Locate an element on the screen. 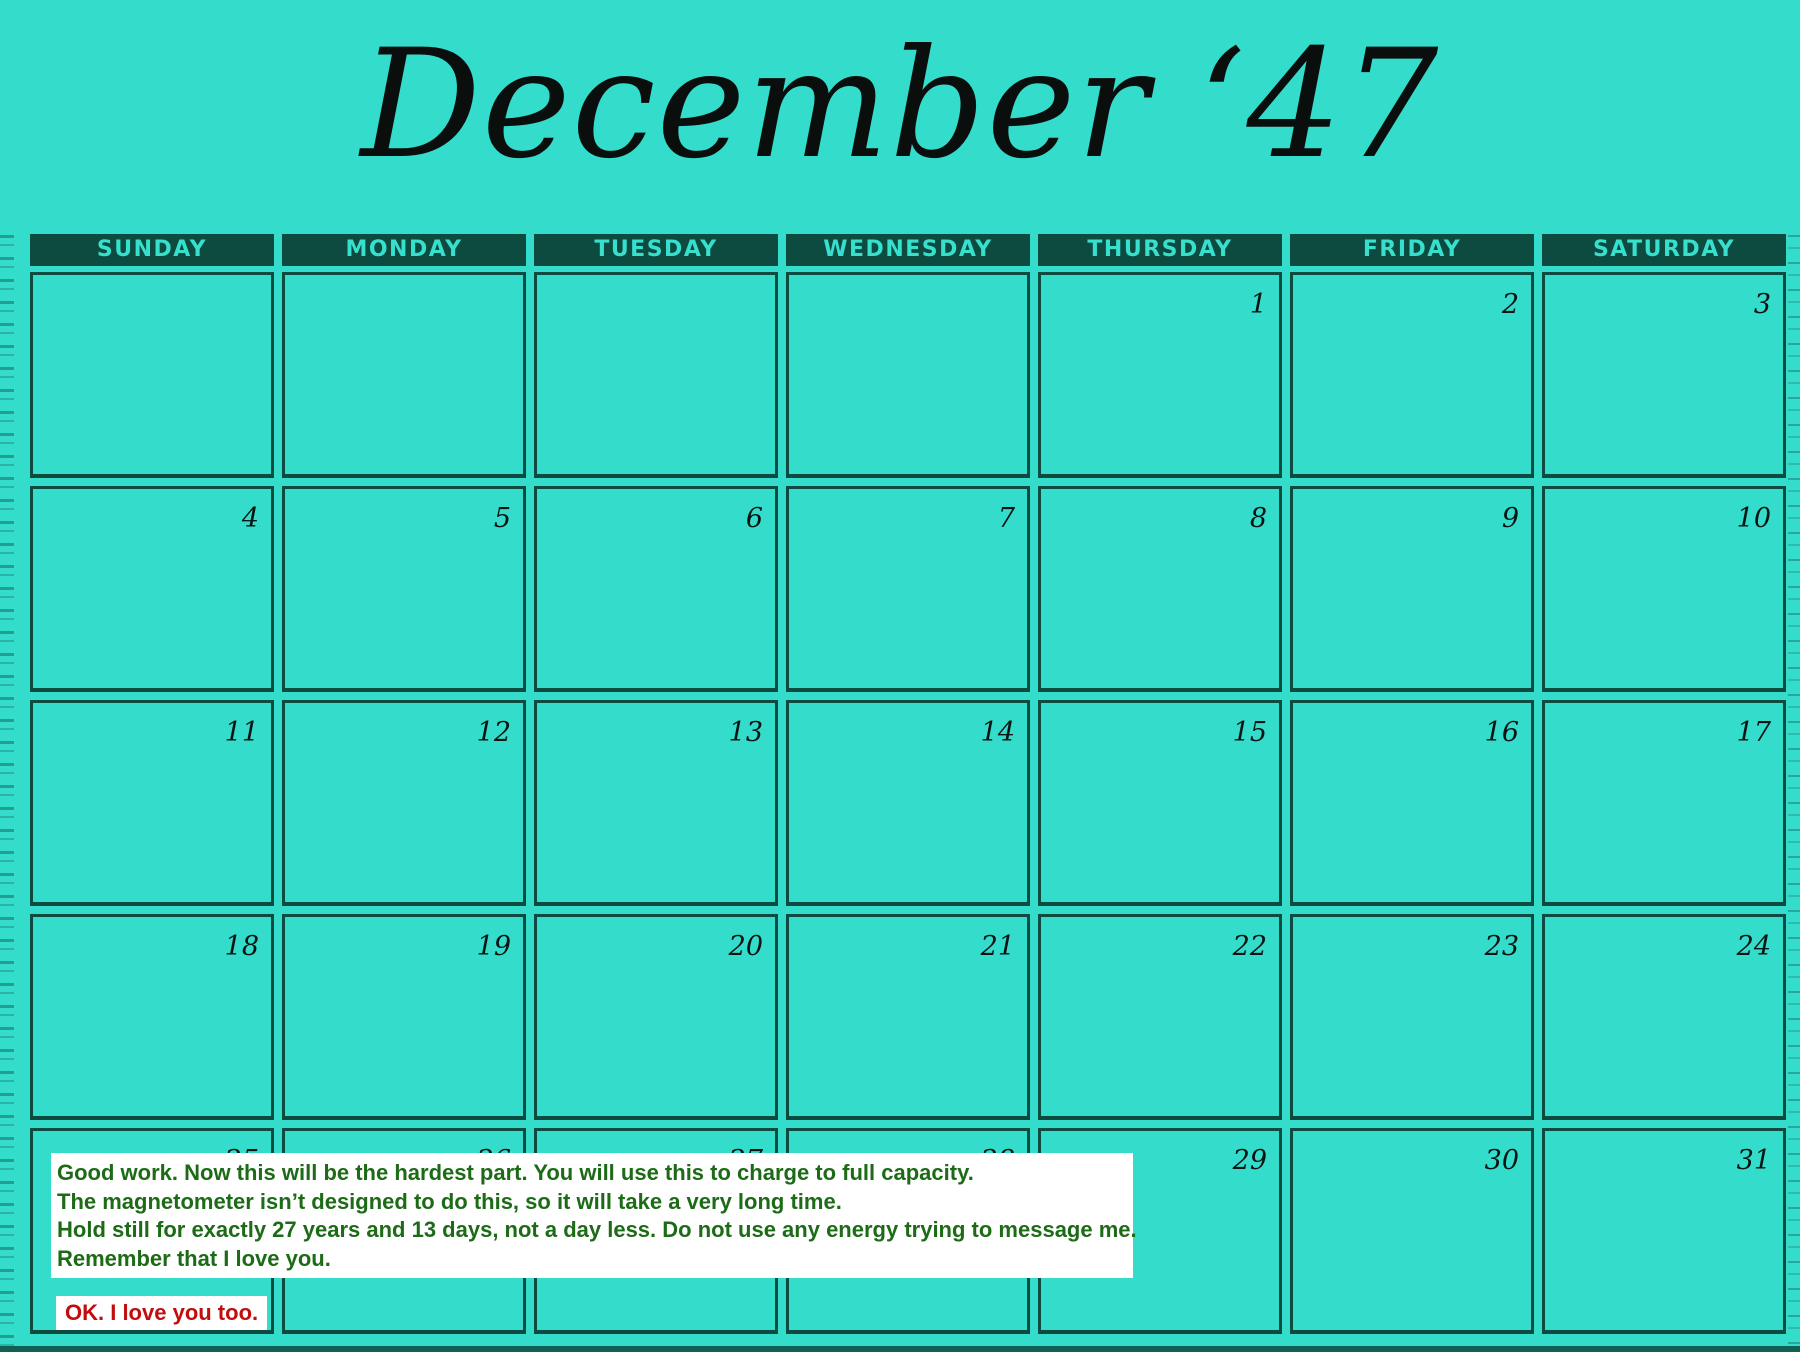 This screenshot has height=1352, width=1800. day-cell: 17 is located at coordinates (1664, 803).